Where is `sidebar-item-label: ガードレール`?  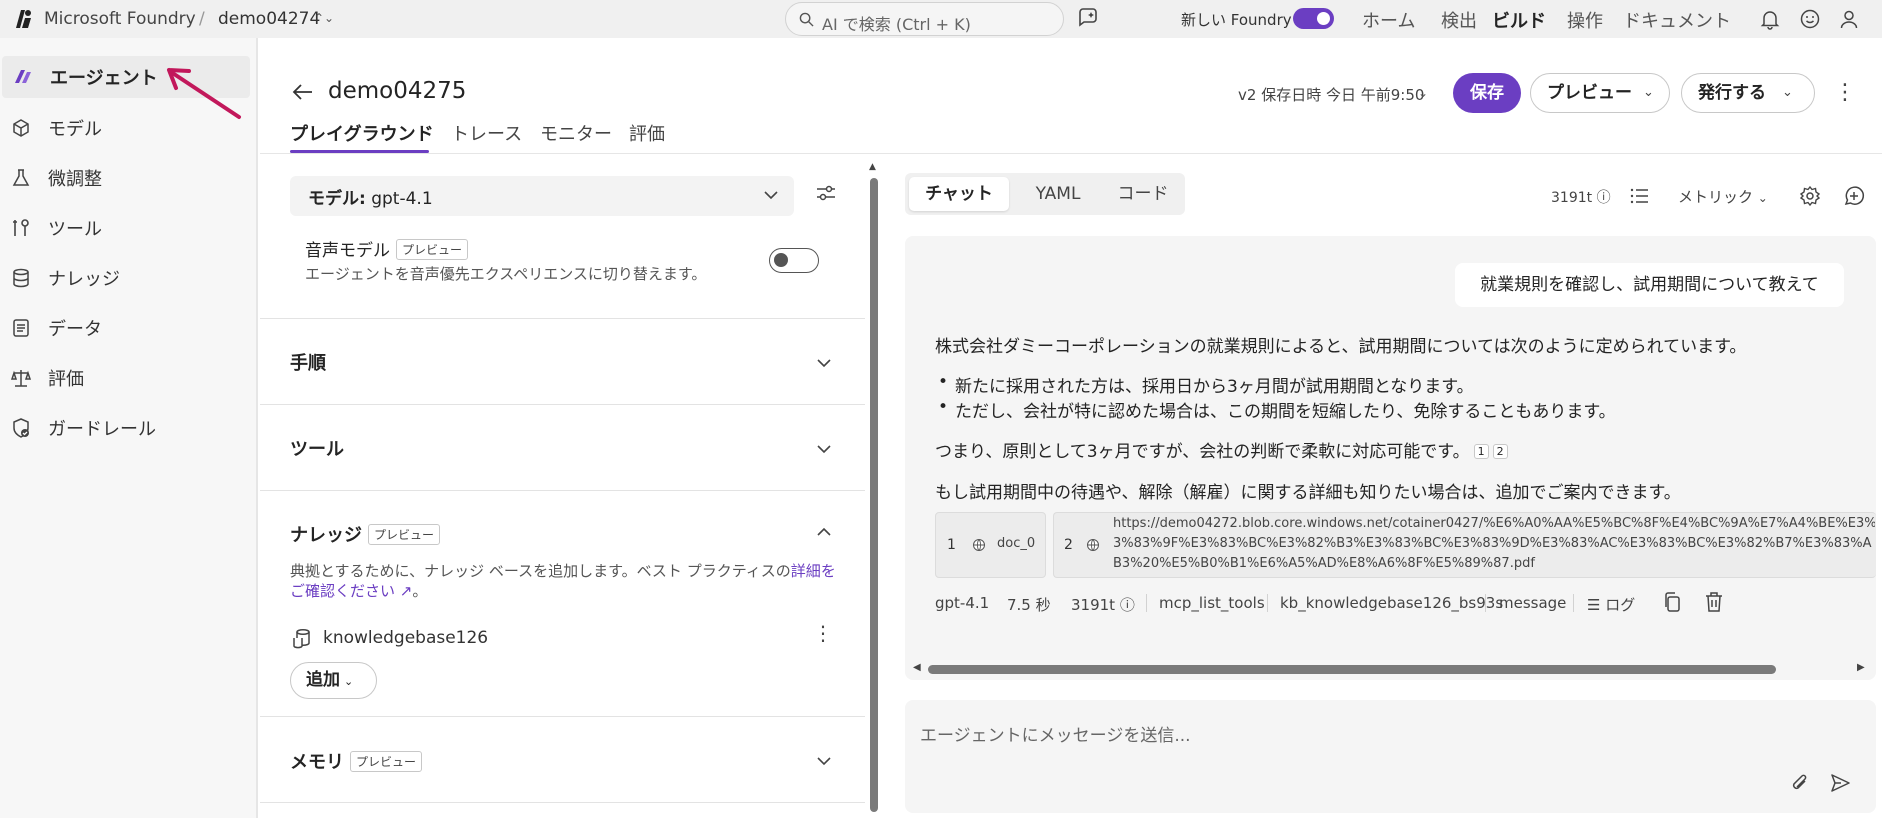 sidebar-item-label: ガードレール is located at coordinates (102, 429).